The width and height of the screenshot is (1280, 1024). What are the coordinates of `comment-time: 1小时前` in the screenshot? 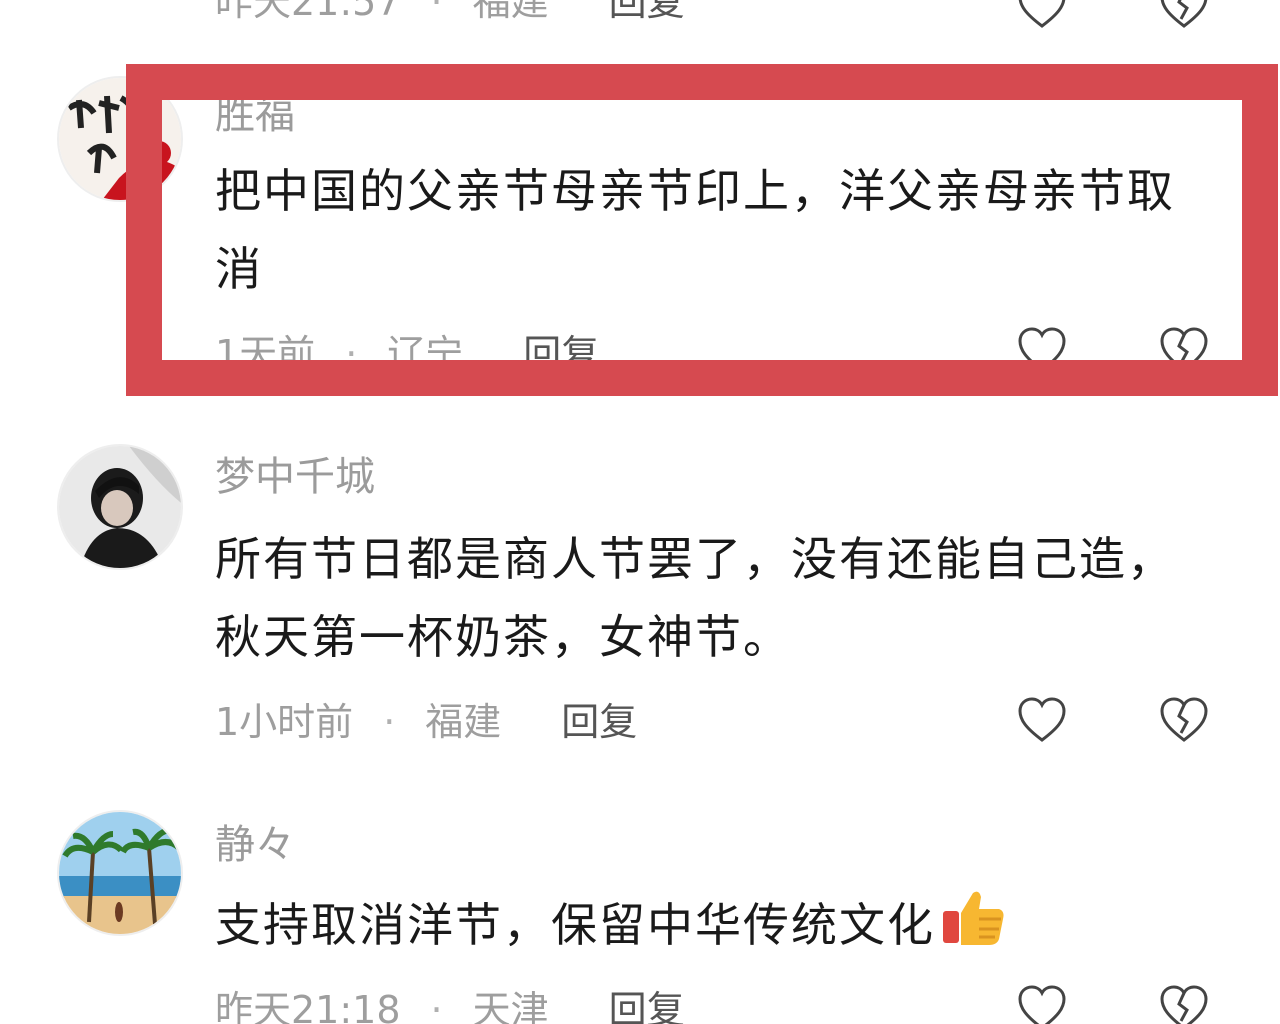 It's located at (284, 722).